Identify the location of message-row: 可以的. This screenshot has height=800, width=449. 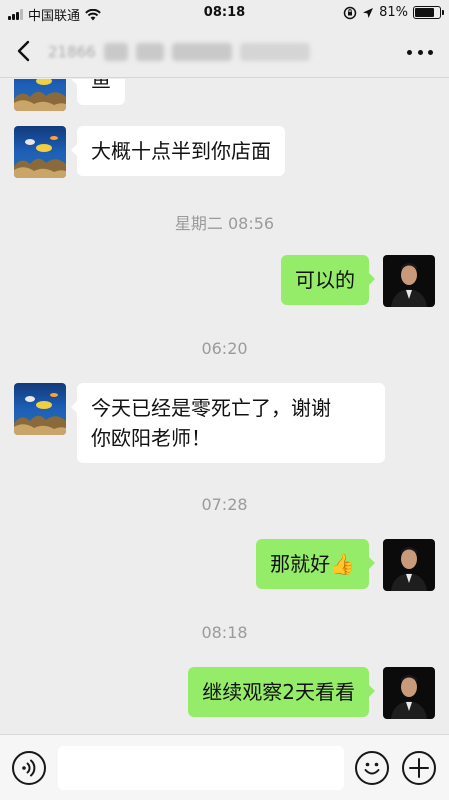
(224, 283).